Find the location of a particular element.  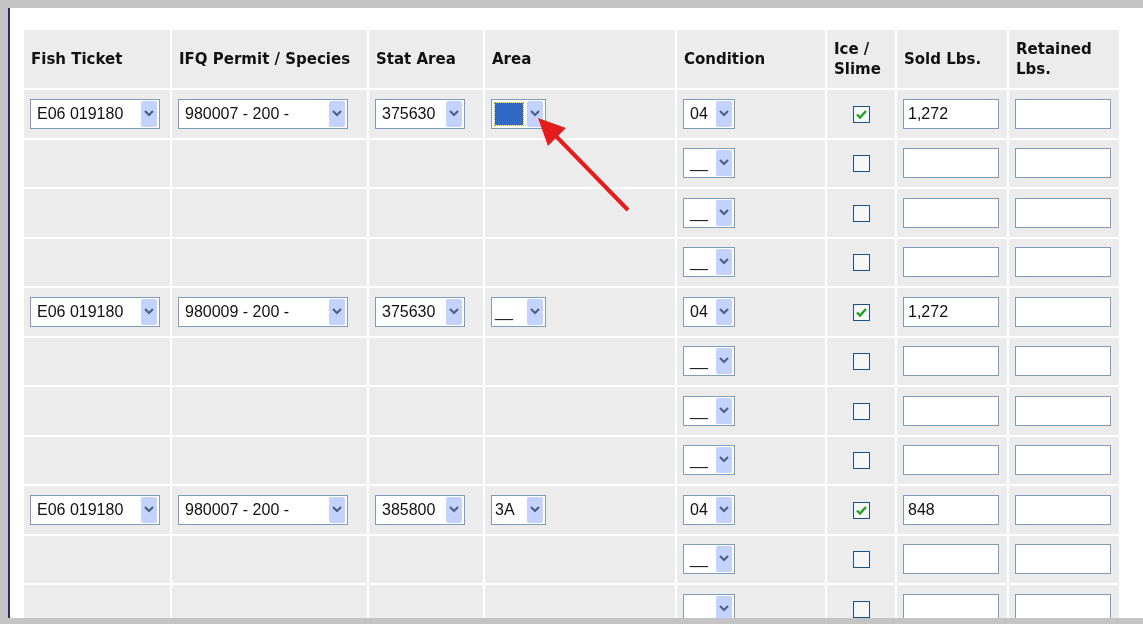

column-header: Ice / Slime is located at coordinates (857, 58).